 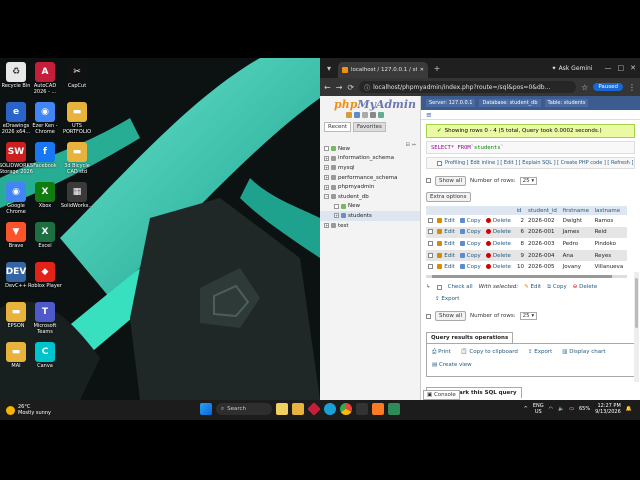 I want to click on weather-widget: 26°C Mostly sunny, so click(x=28, y=410).